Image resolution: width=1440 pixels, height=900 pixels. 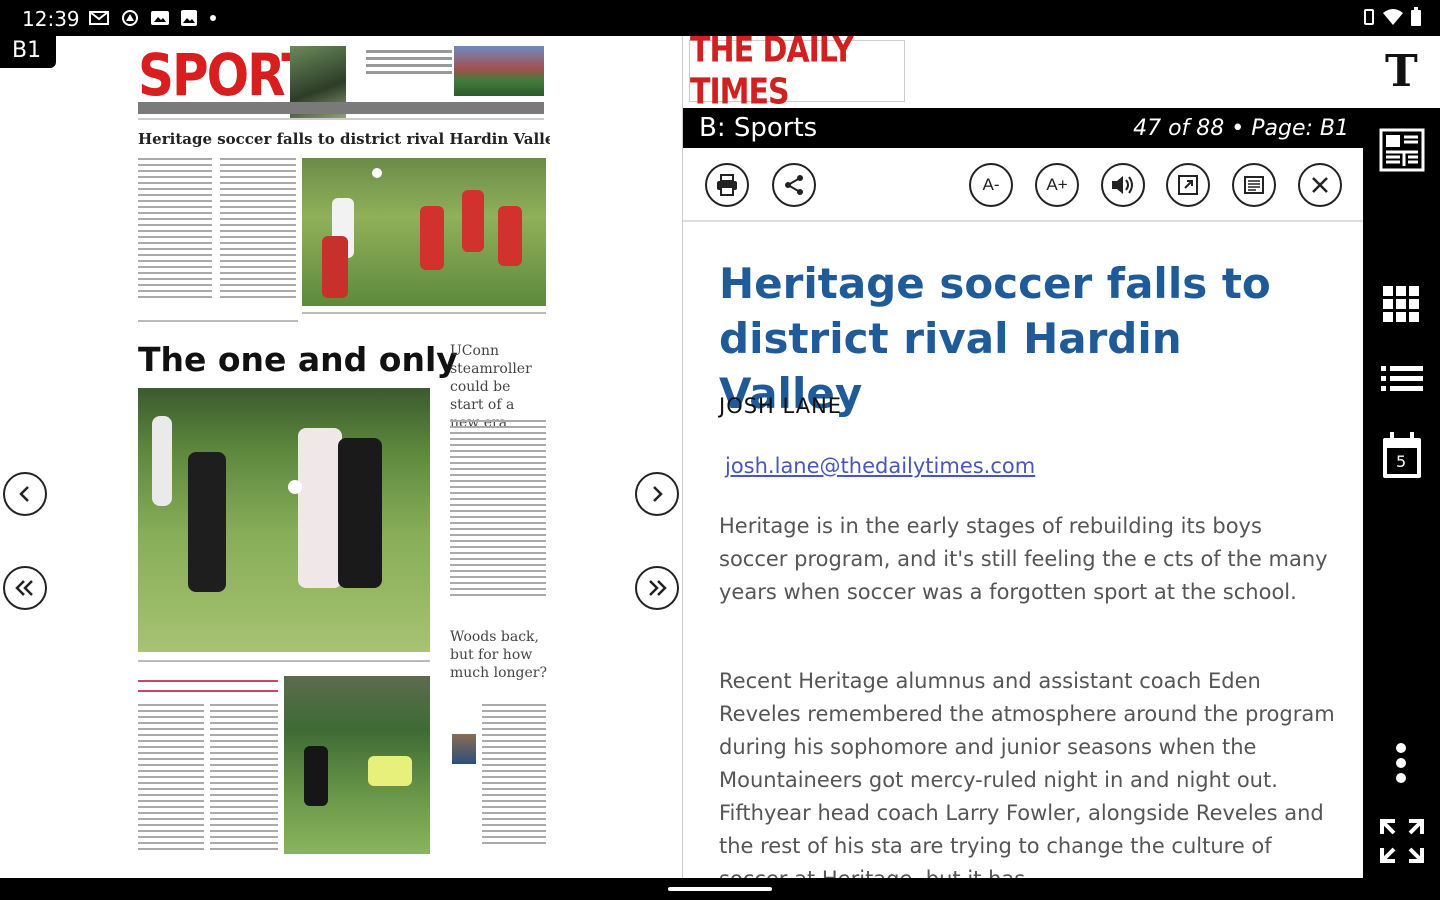 I want to click on close-article-button, so click(x=1320, y=185).